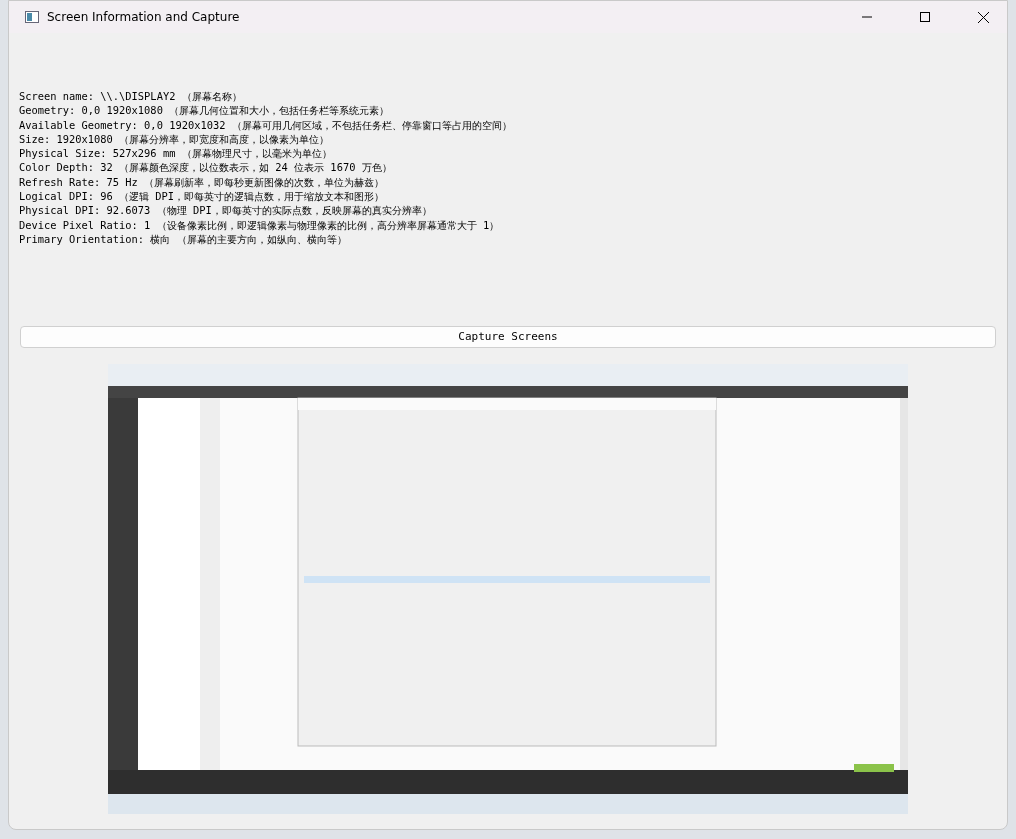 This screenshot has height=839, width=1016. What do you see at coordinates (205, 110) in the screenshot?
I see `info-line: Geometry: 0,0 1920x1080 （屏幕几何位置和大小，包括任务栏等系统元素）` at bounding box center [205, 110].